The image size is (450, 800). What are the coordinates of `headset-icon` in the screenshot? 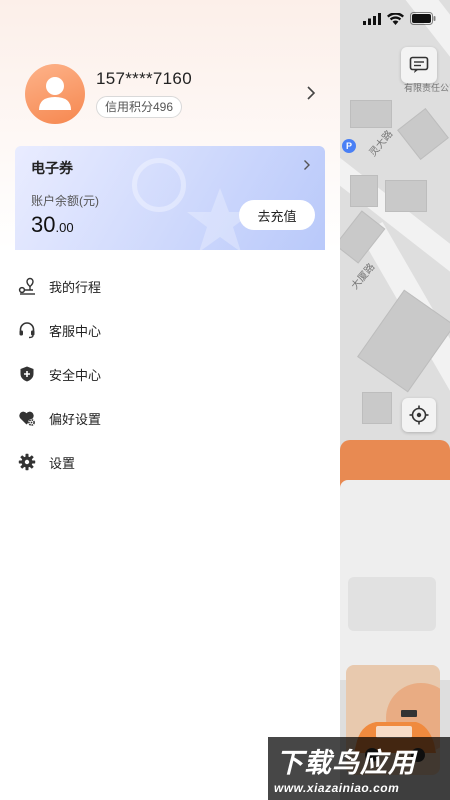 It's located at (27, 330).